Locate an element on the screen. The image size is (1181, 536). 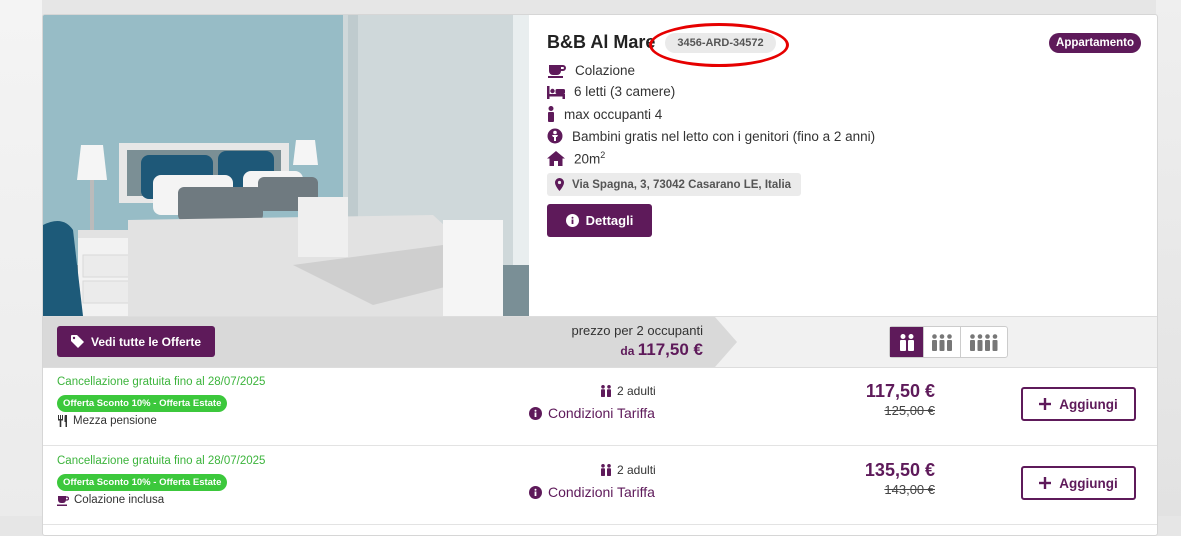
address-text: Via Spagna, 3, 73042 Casarano LE, Italia is located at coordinates (682, 184).